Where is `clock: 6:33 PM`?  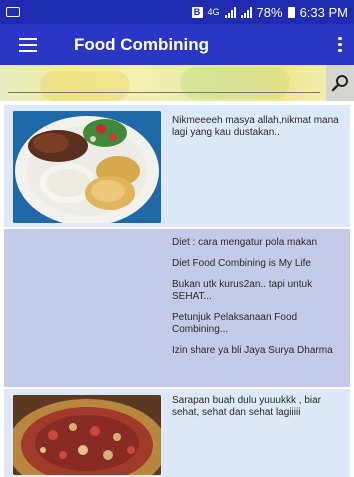 clock: 6:33 PM is located at coordinates (323, 12).